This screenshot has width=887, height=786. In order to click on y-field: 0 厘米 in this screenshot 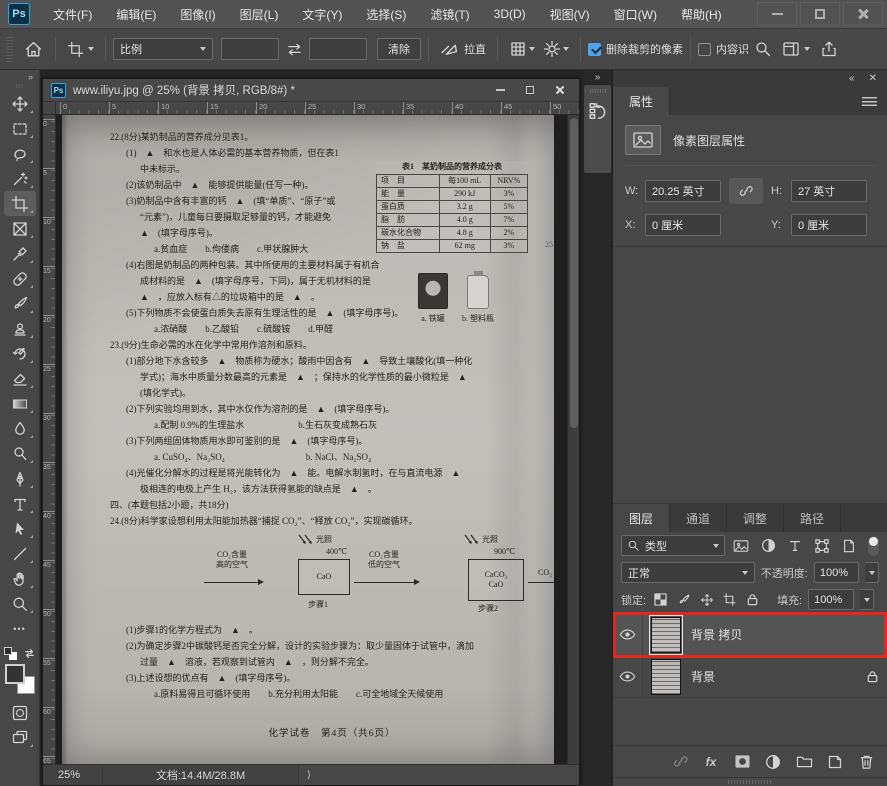, I will do `click(829, 225)`.